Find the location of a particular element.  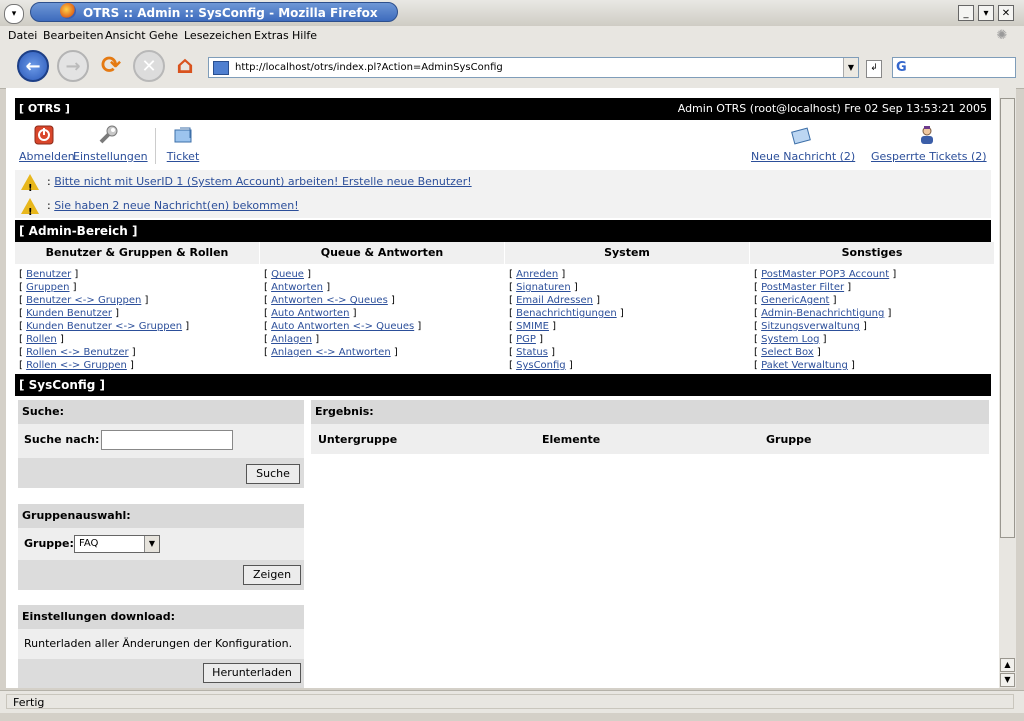

back-button: ← is located at coordinates (33, 66).